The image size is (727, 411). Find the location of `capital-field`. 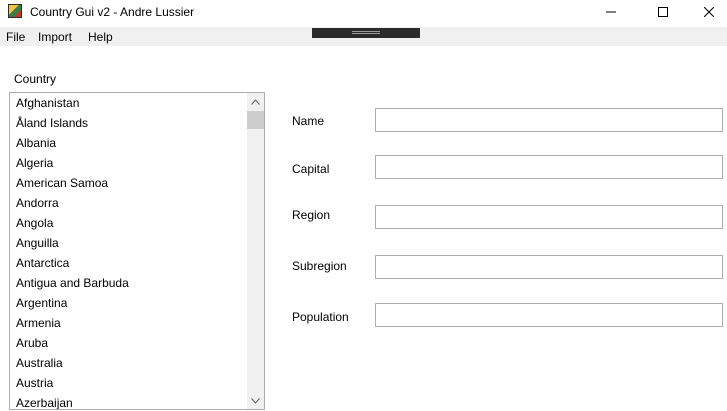

capital-field is located at coordinates (549, 167).